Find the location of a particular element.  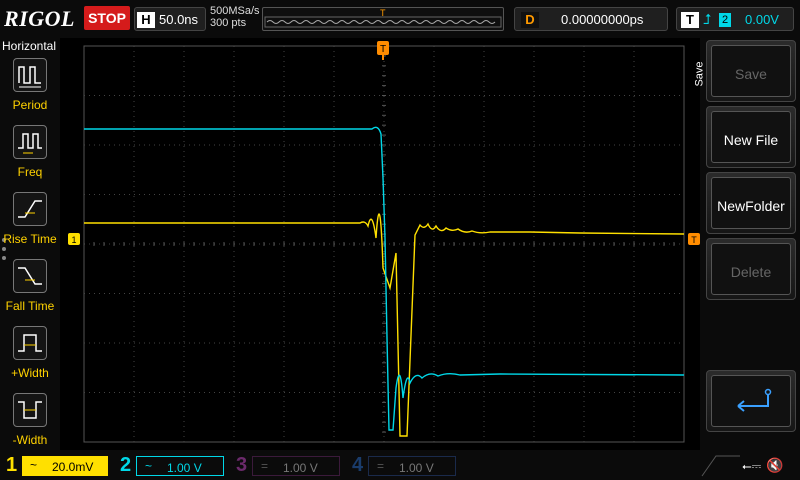

trigger-level-marker: T is located at coordinates (694, 240).